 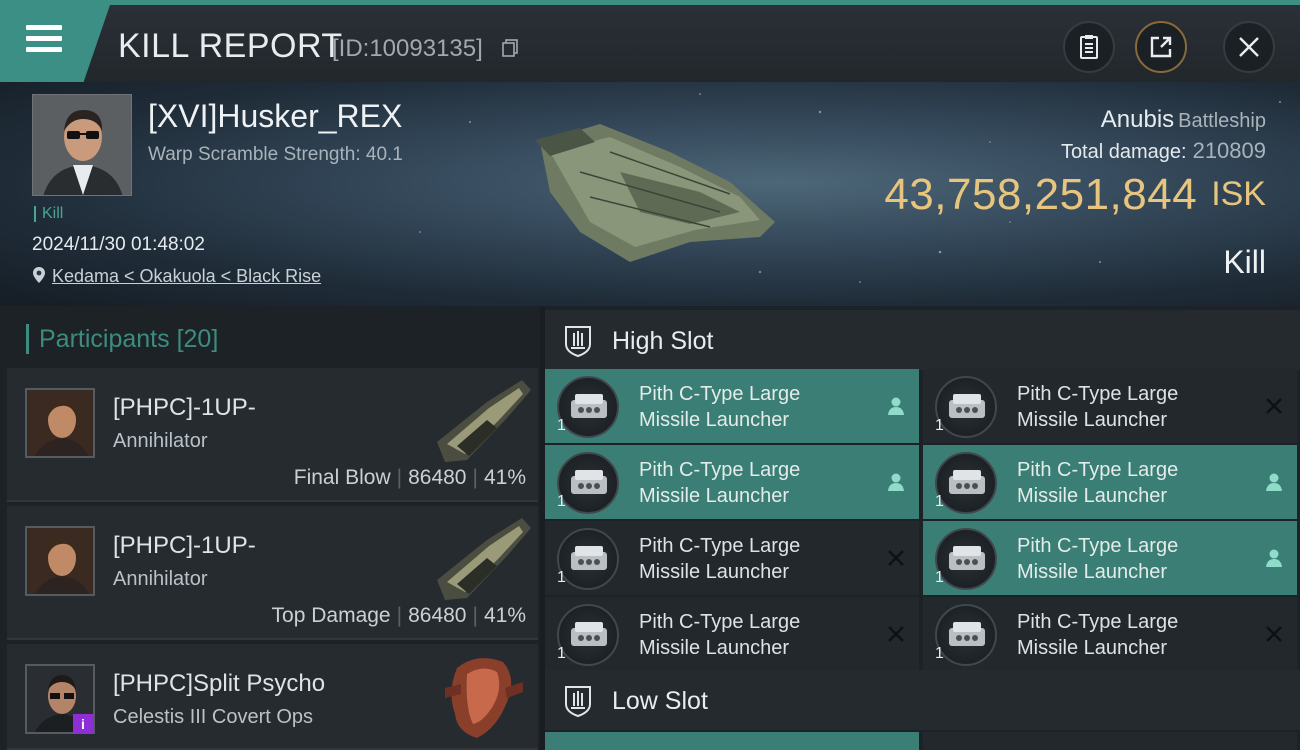 What do you see at coordinates (213, 717) in the screenshot?
I see `participant-ship: Celestis III Covert Ops` at bounding box center [213, 717].